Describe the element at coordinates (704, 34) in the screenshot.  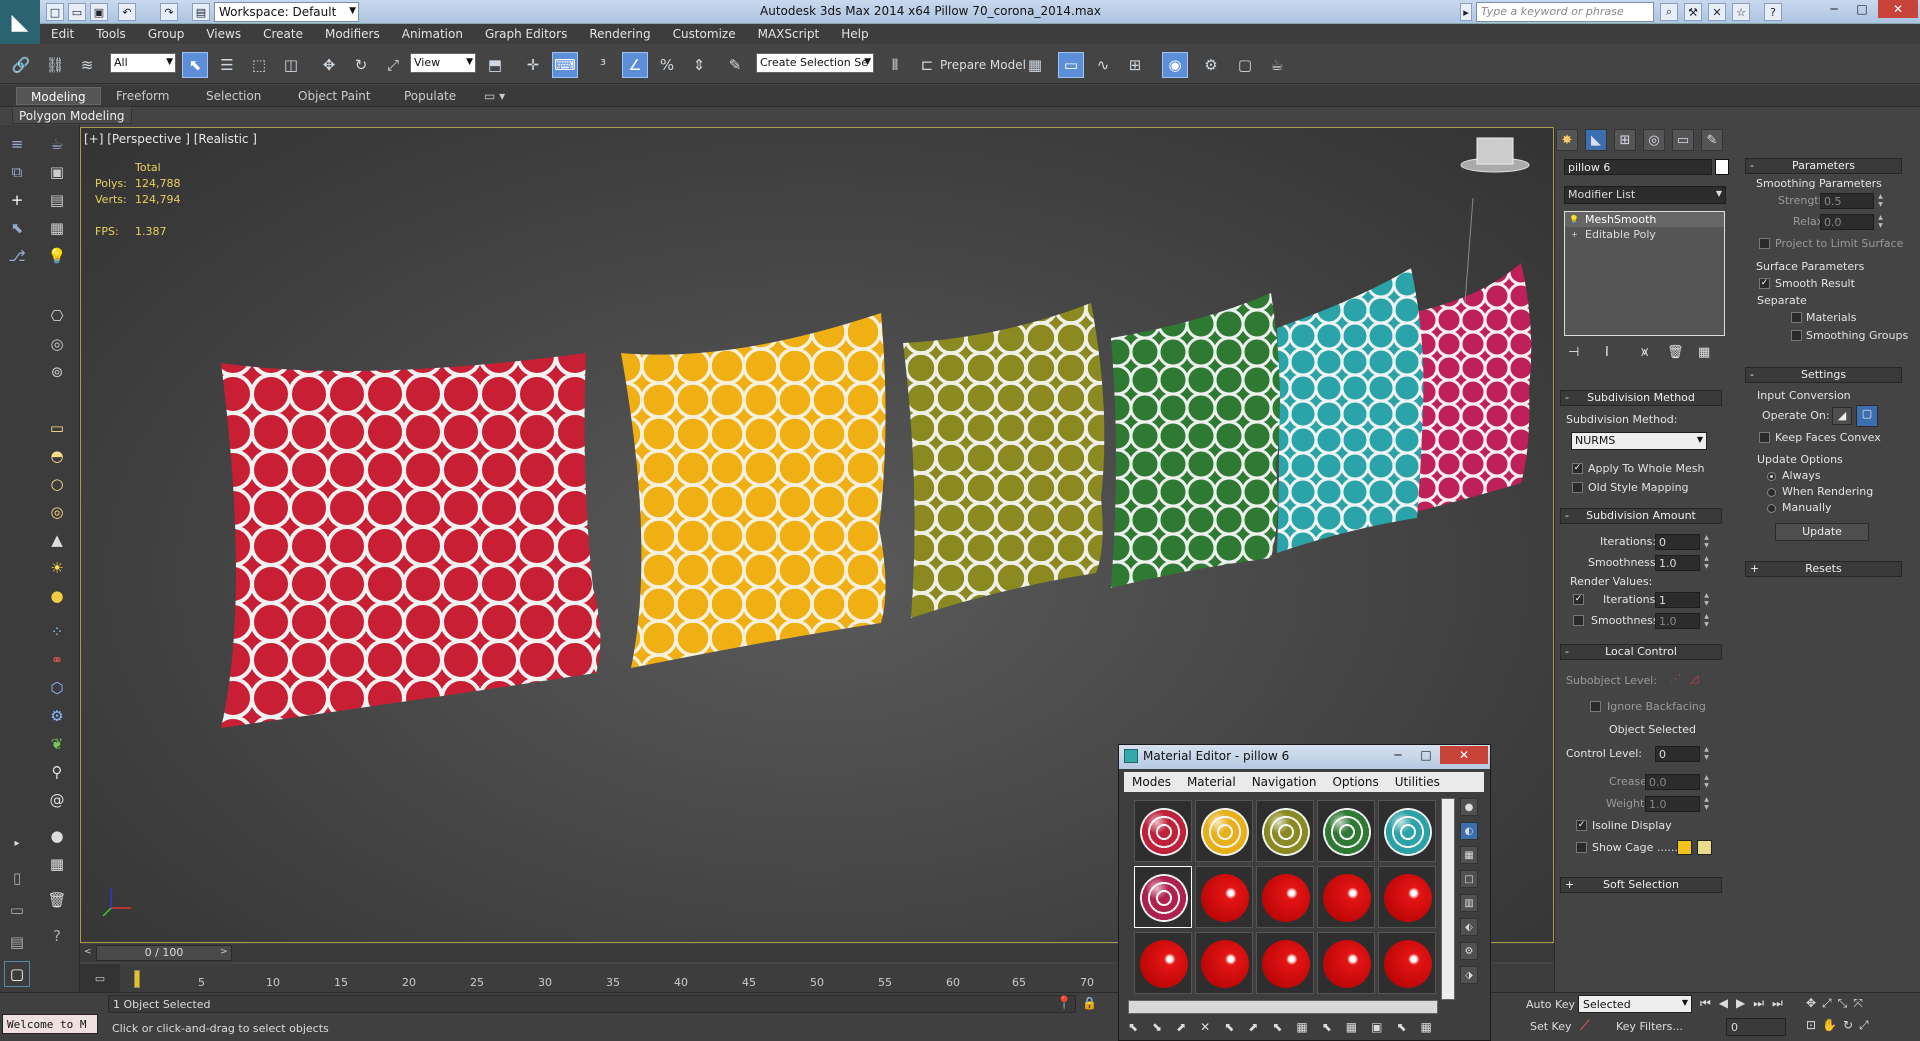
I see `menu-customize: Customize` at that location.